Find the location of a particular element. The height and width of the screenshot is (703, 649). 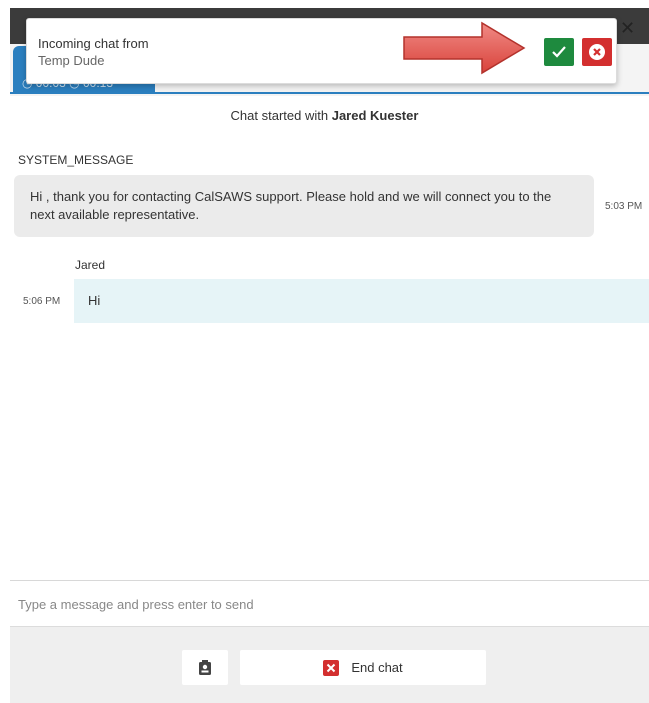

message-timestamp: 5:03 PM is located at coordinates (624, 206).